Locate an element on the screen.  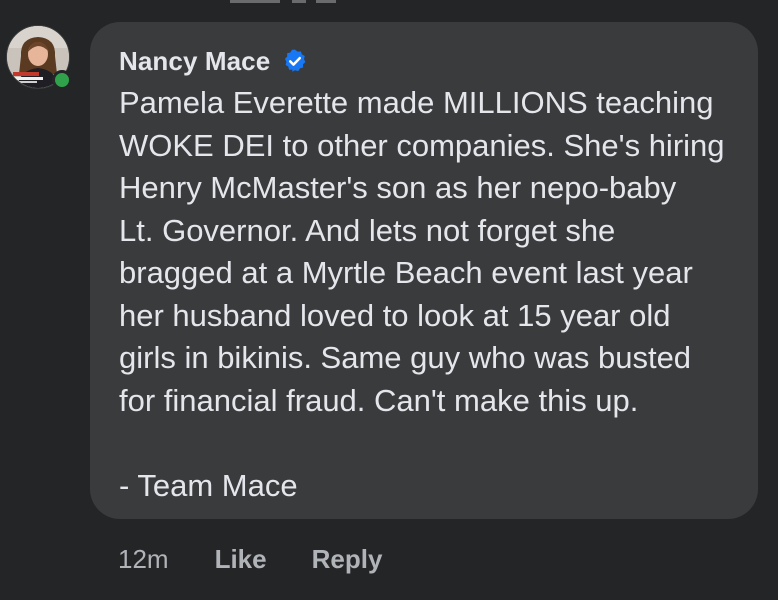
comment-actions: 12m Like Reply is located at coordinates (250, 559).